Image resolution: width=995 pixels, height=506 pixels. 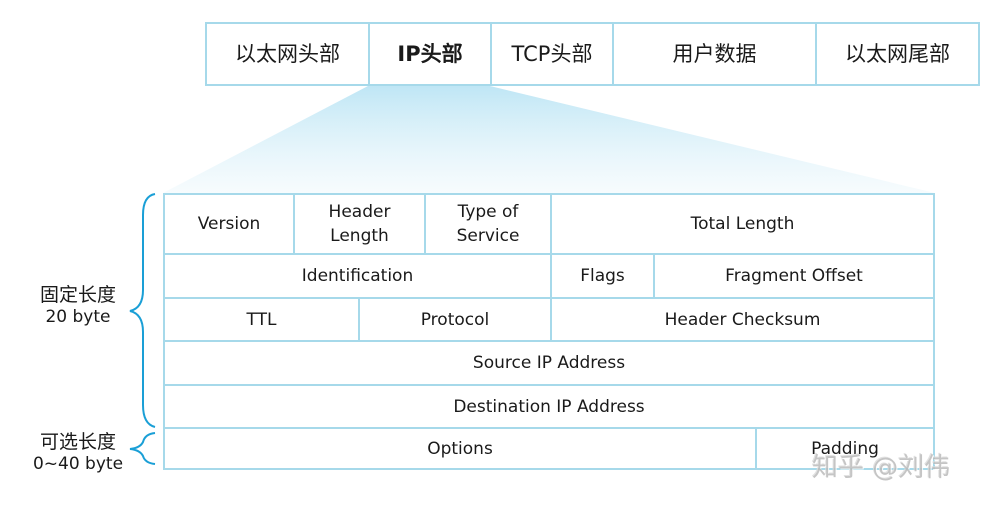 I want to click on field-fragment-offset: Fragment Offset, so click(x=794, y=276).